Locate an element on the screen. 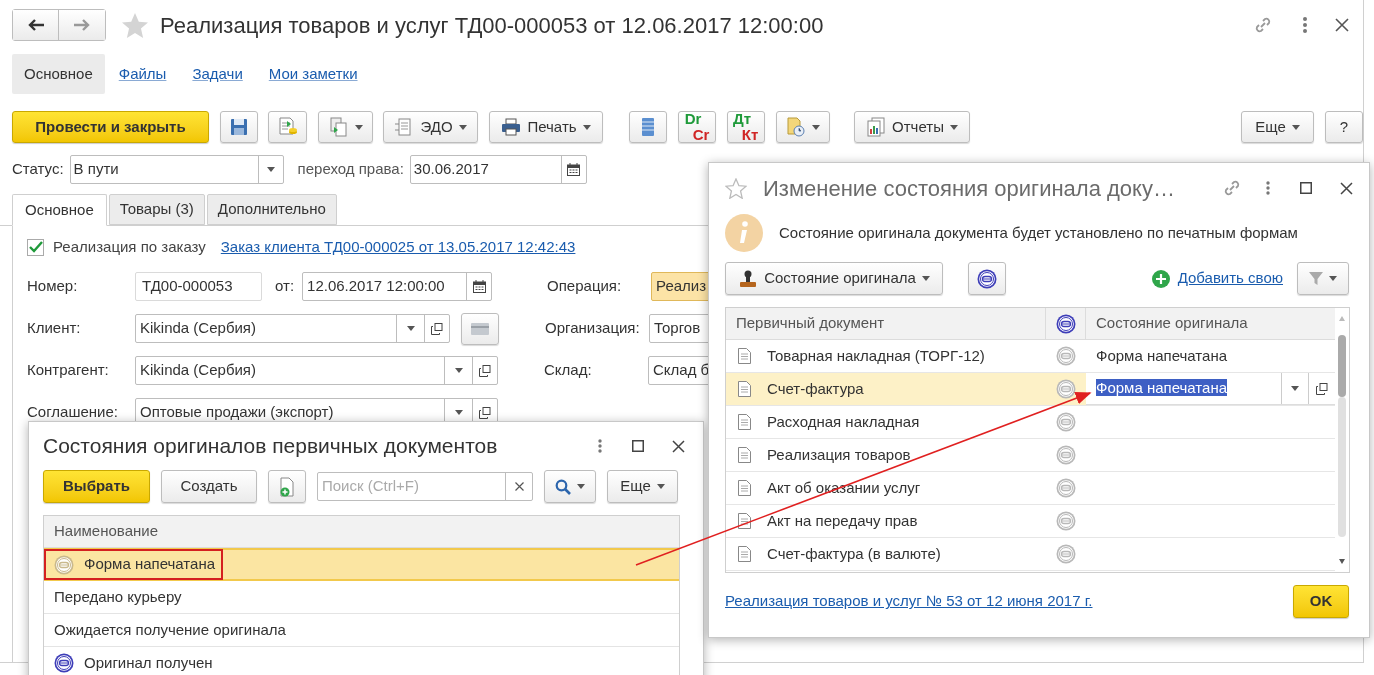 This screenshot has width=1374, height=675. stamp-button is located at coordinates (987, 278).